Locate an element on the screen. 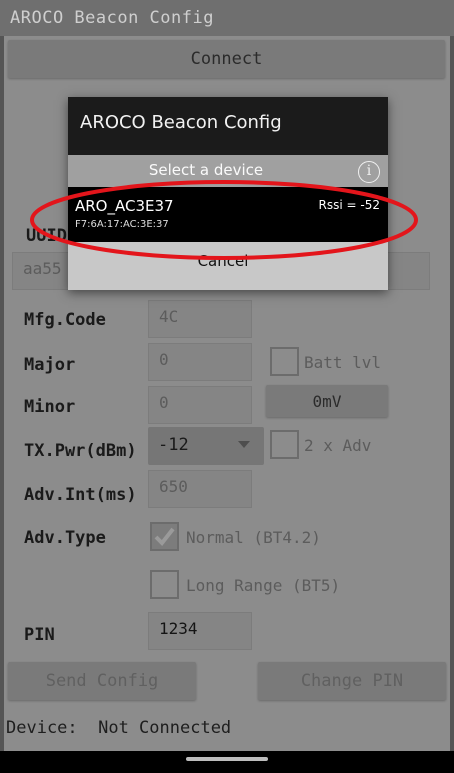 This screenshot has height=773, width=454. tx-pwr-value: -12 is located at coordinates (173, 445).